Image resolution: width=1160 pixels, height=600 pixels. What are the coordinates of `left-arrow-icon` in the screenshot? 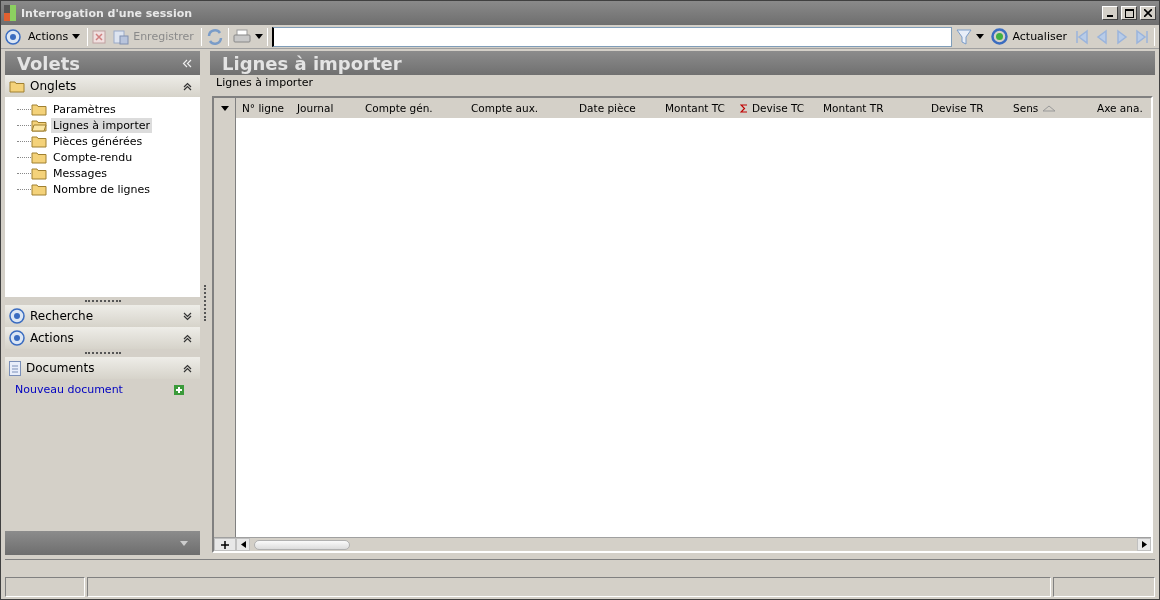 It's located at (243, 544).